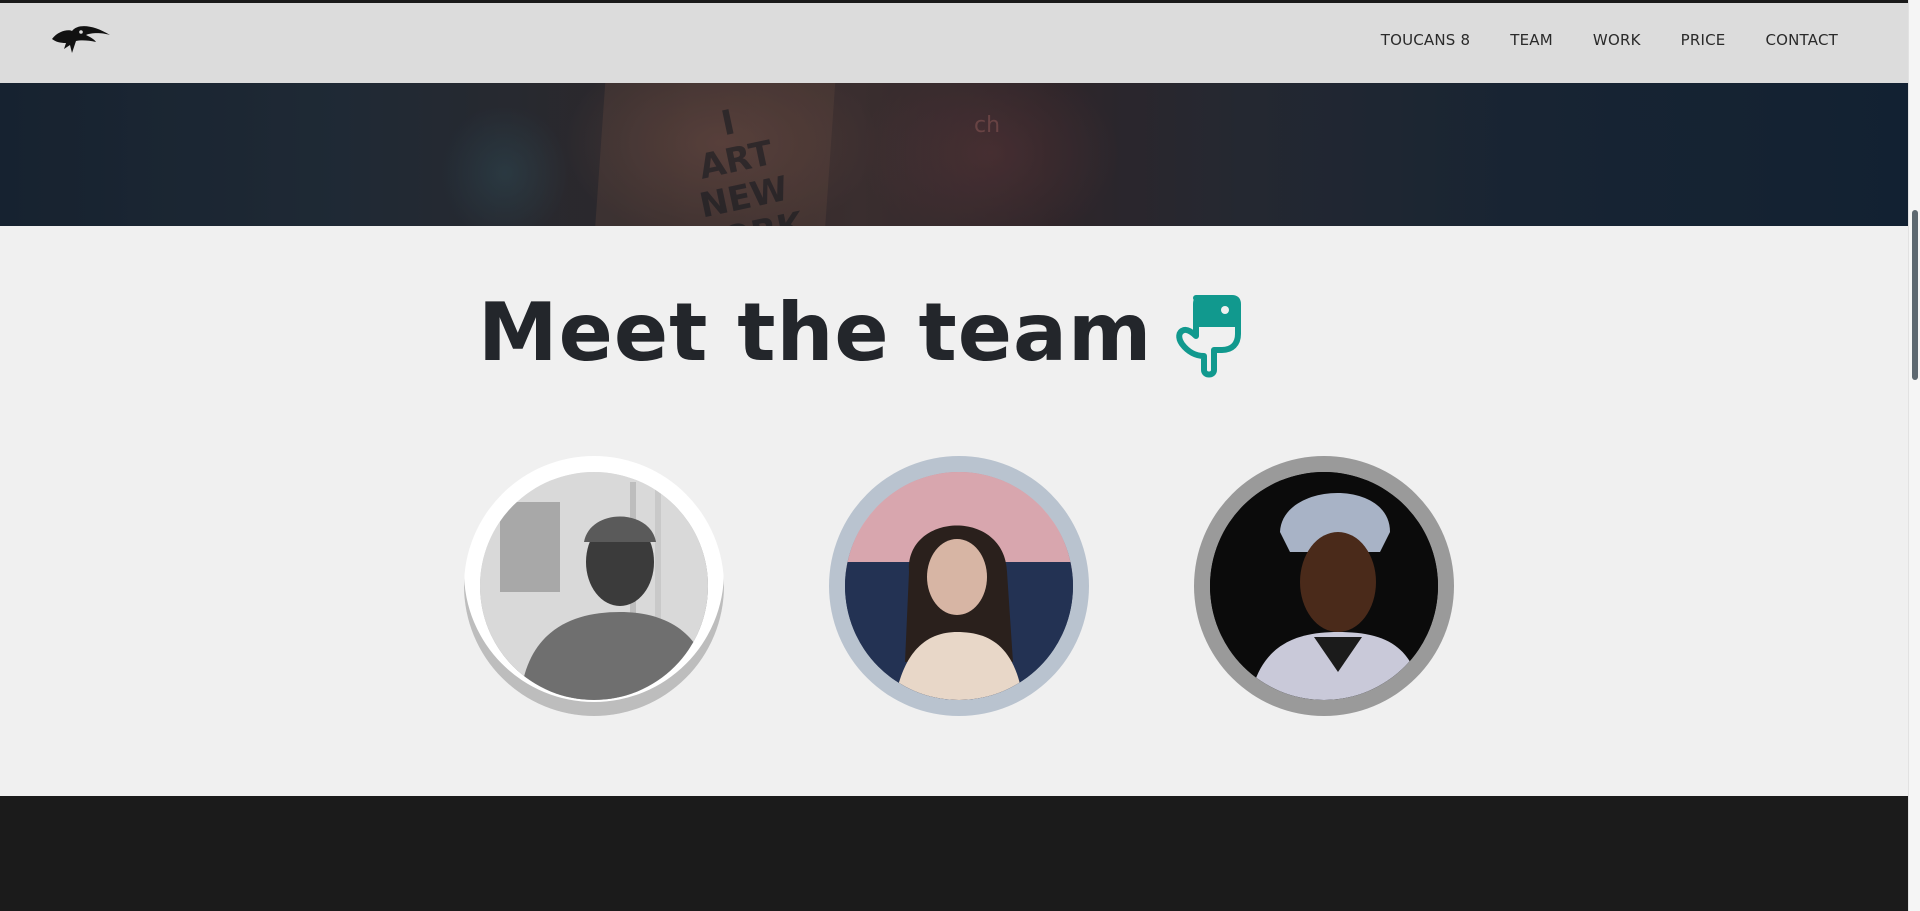 This screenshot has width=1920, height=911. Describe the element at coordinates (1426, 40) in the screenshot. I see `nav-link-toucans: TOUCANS 8` at that location.